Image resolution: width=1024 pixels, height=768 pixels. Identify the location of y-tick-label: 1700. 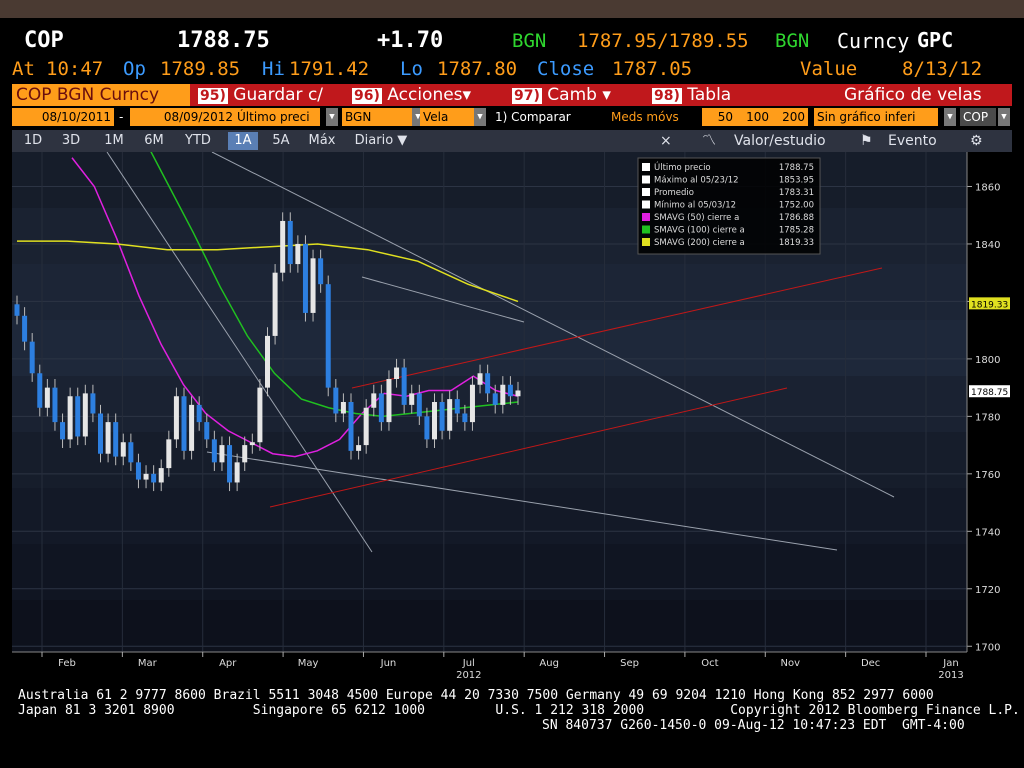
(987, 647).